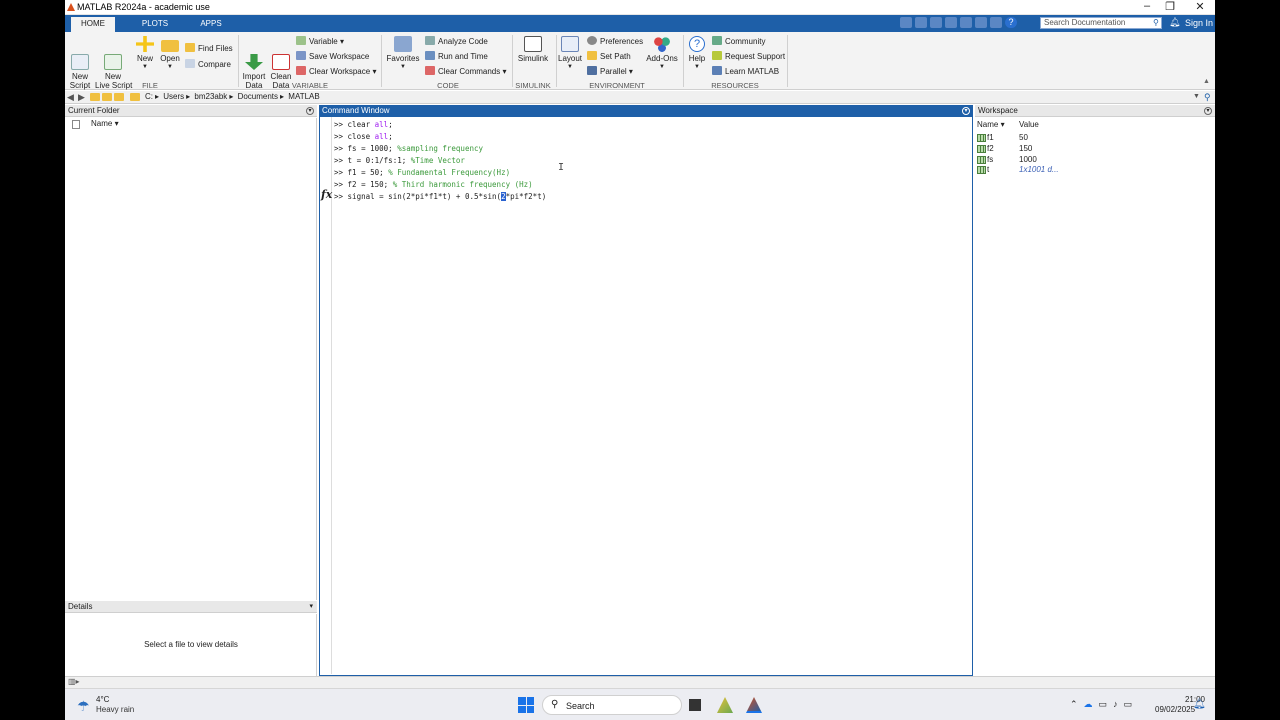 Image resolution: width=1280 pixels, height=720 pixels. Describe the element at coordinates (1196, 96) in the screenshot. I see `chevron-down-icon: ▼` at that location.